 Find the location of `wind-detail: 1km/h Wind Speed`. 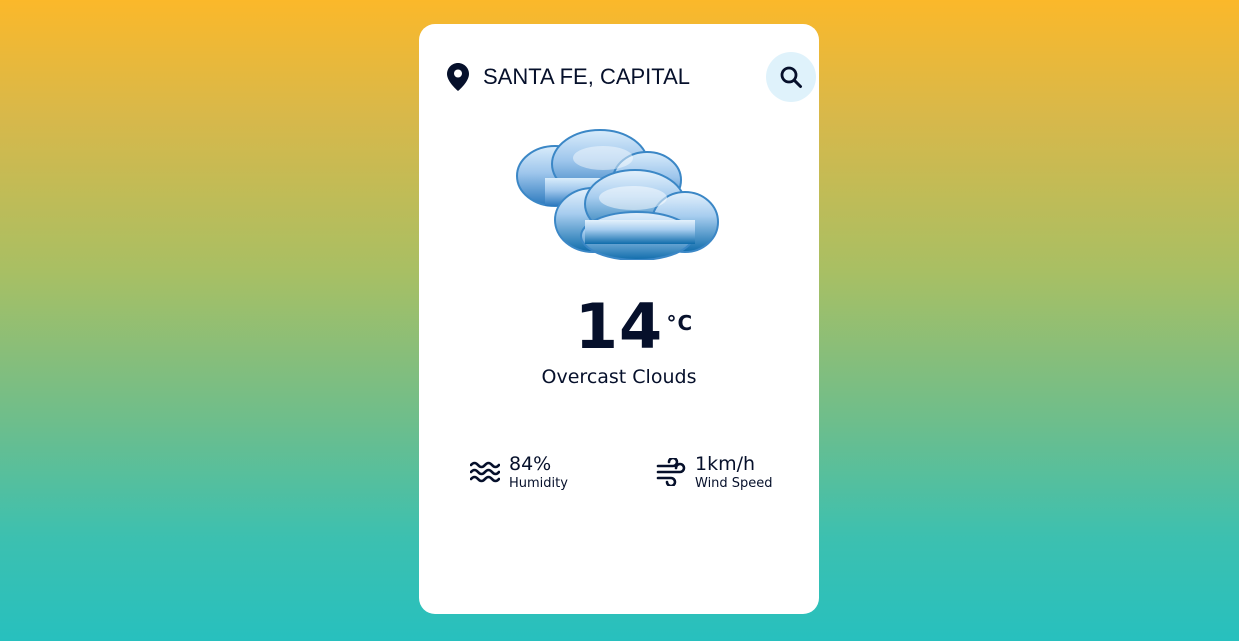

wind-detail: 1km/h Wind Speed is located at coordinates (714, 472).